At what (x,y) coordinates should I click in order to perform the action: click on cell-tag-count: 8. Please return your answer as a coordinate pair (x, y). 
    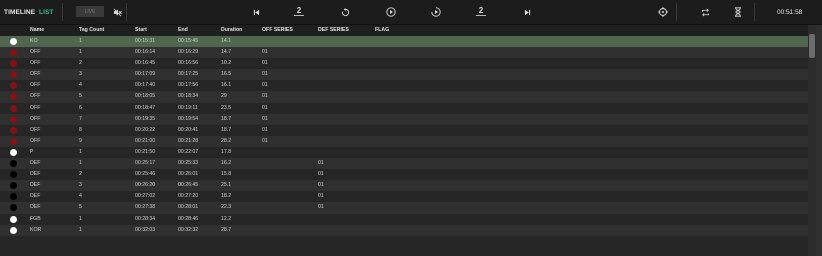
    Looking at the image, I should click on (80, 129).